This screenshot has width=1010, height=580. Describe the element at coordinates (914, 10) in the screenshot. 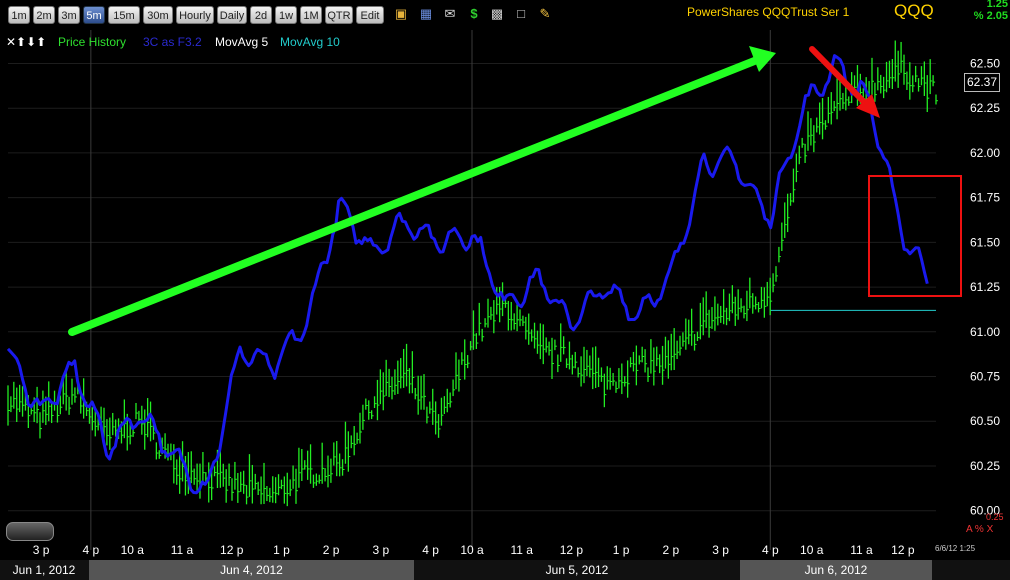

I see `ticker-symbol: QQQ` at that location.